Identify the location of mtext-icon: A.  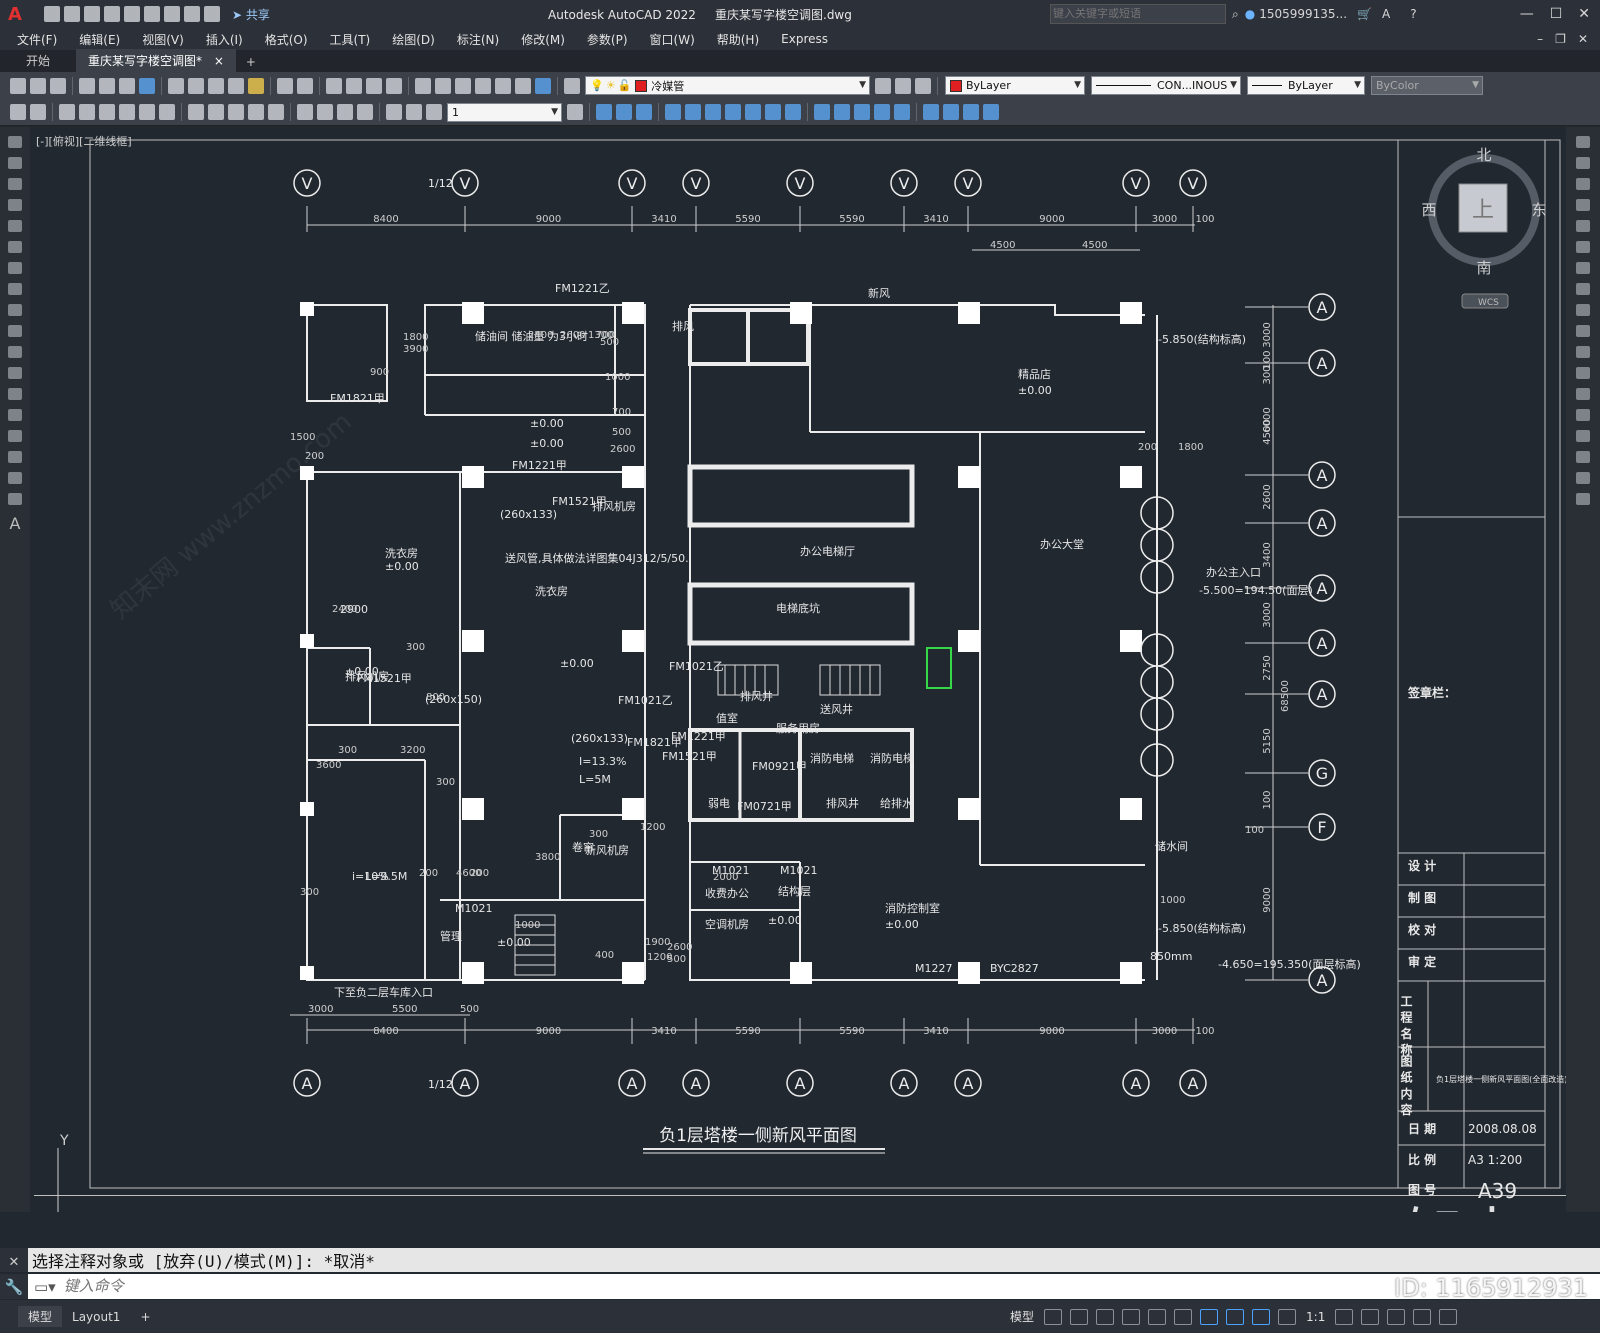
(15, 523).